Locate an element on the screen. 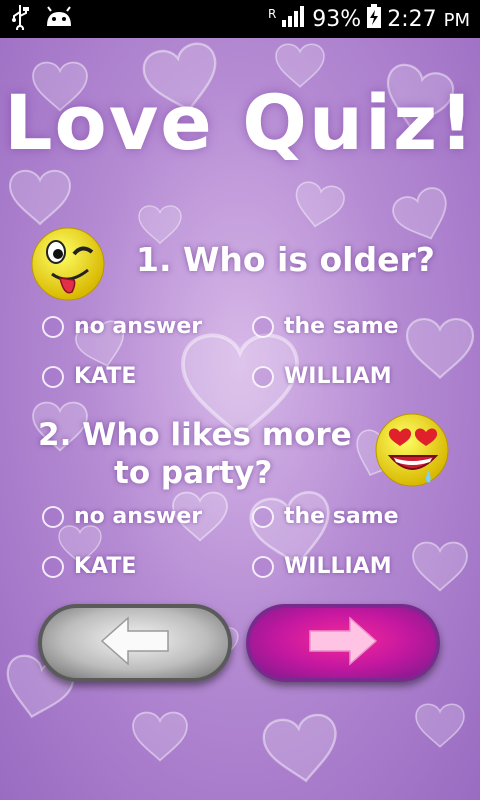  q2-option-the-same: the same is located at coordinates (325, 516).